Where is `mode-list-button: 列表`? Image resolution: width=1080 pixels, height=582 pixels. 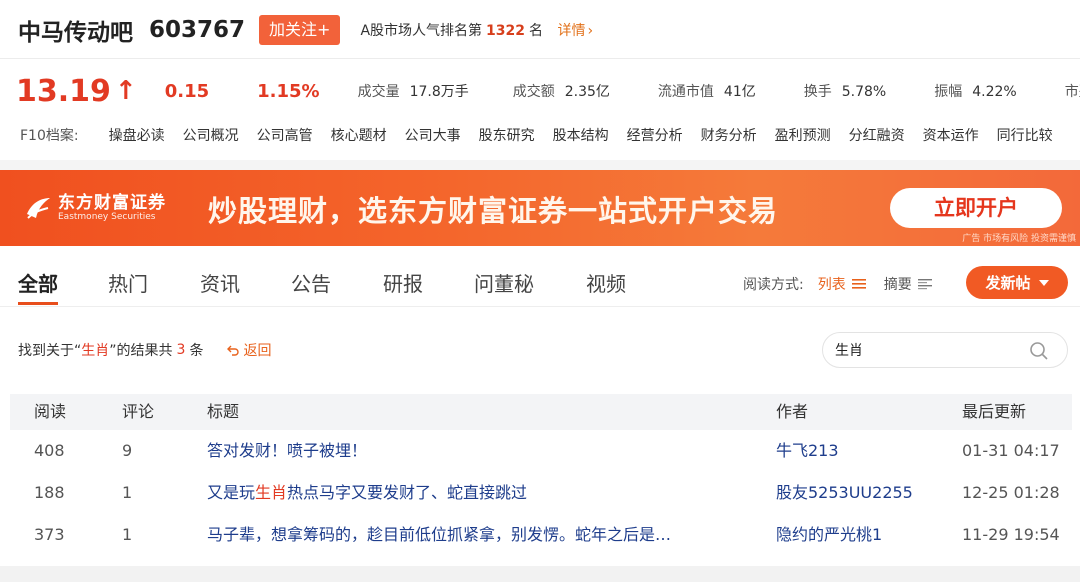 mode-list-button: 列表 is located at coordinates (842, 284).